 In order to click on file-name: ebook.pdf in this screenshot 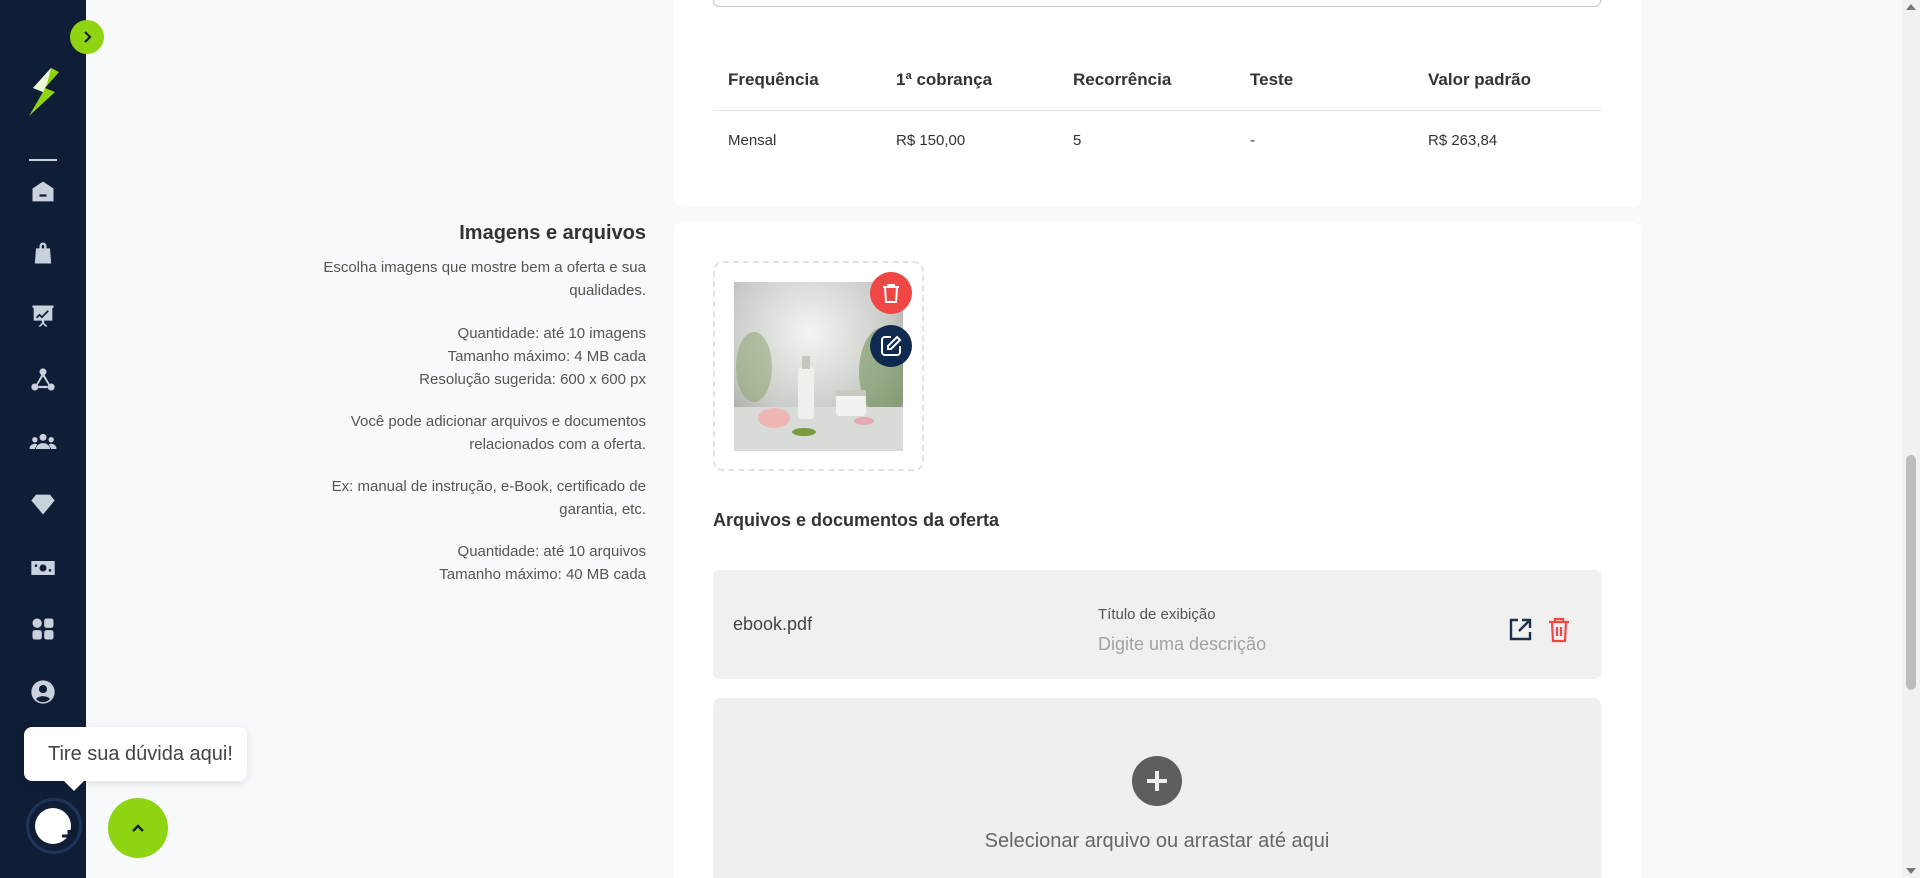, I will do `click(773, 624)`.